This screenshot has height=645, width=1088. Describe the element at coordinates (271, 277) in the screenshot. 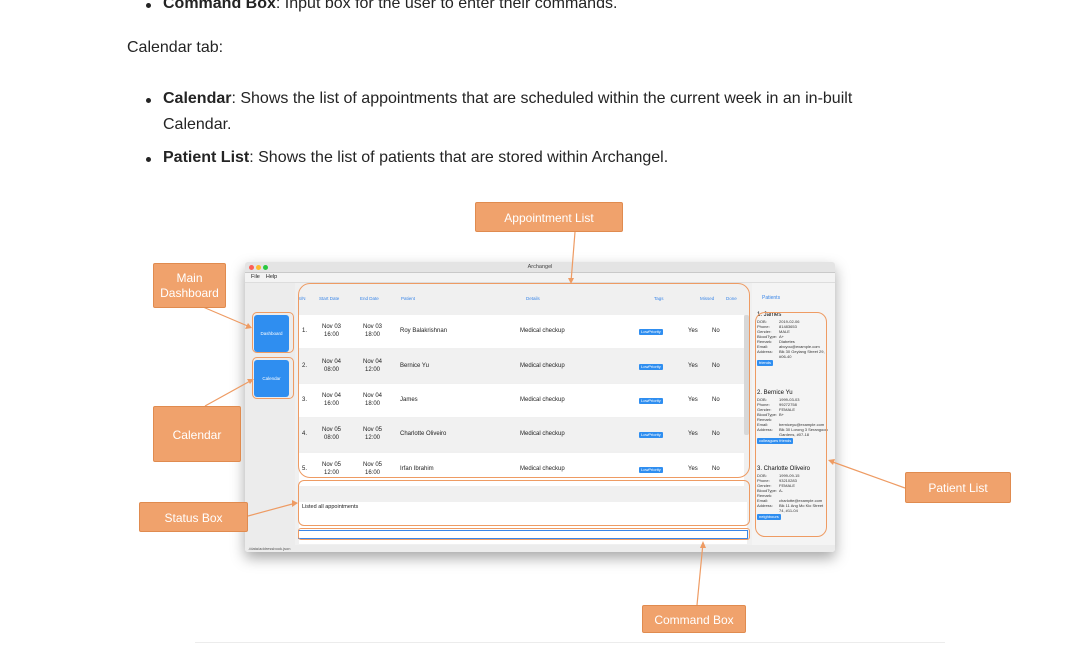

I see `menu-help: Help` at that location.